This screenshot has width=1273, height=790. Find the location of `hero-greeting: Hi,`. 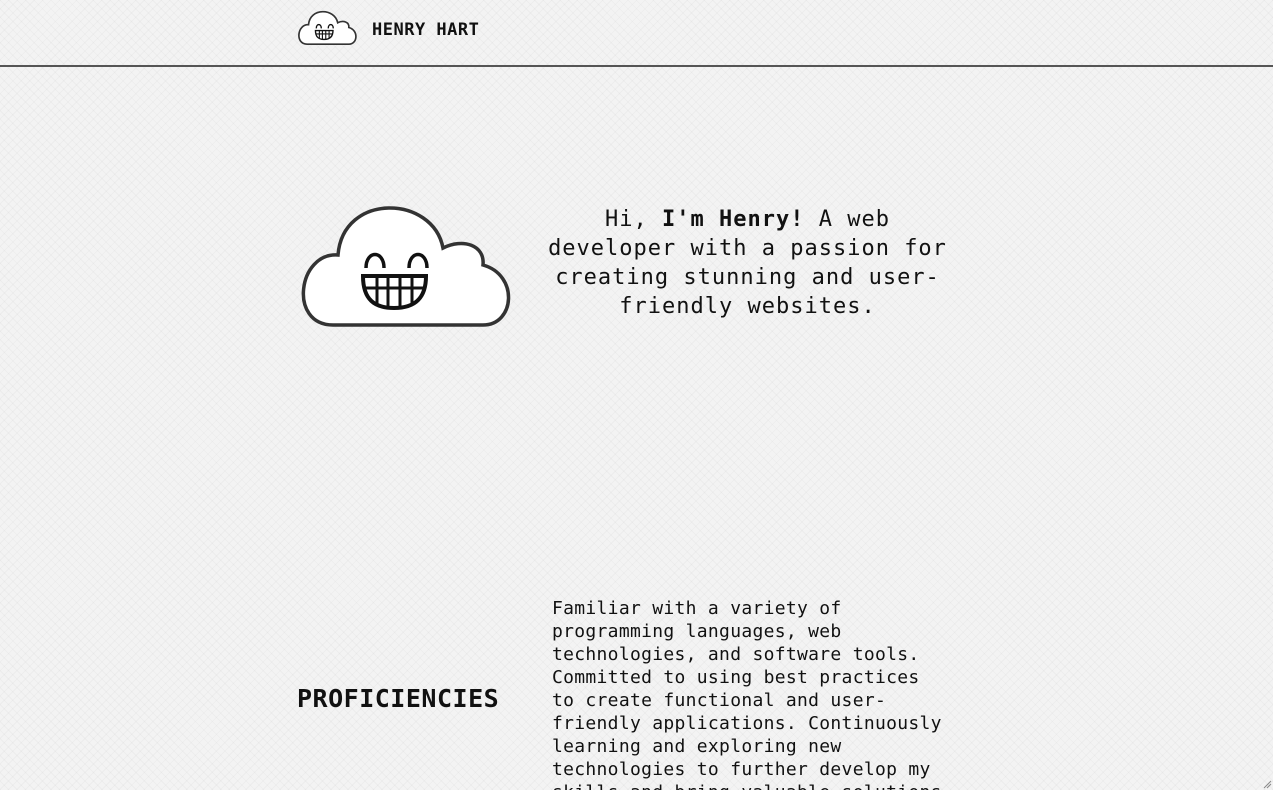

hero-greeting: Hi, is located at coordinates (626, 219).